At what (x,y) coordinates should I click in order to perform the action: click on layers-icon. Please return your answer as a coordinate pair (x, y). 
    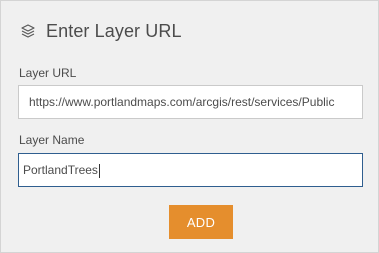
    Looking at the image, I should click on (28, 31).